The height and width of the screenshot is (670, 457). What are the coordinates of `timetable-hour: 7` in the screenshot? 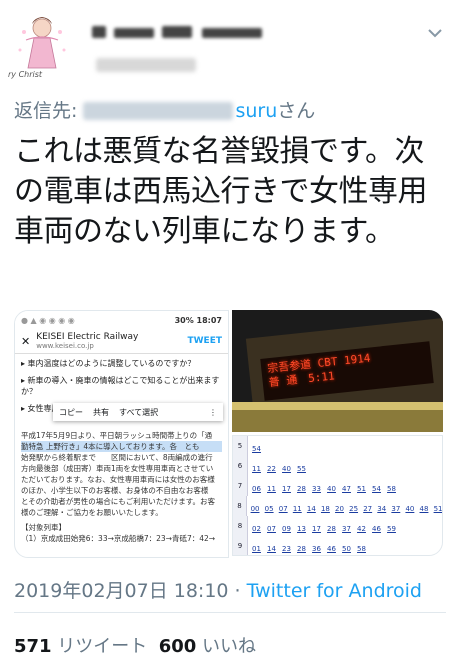 It's located at (240, 486).